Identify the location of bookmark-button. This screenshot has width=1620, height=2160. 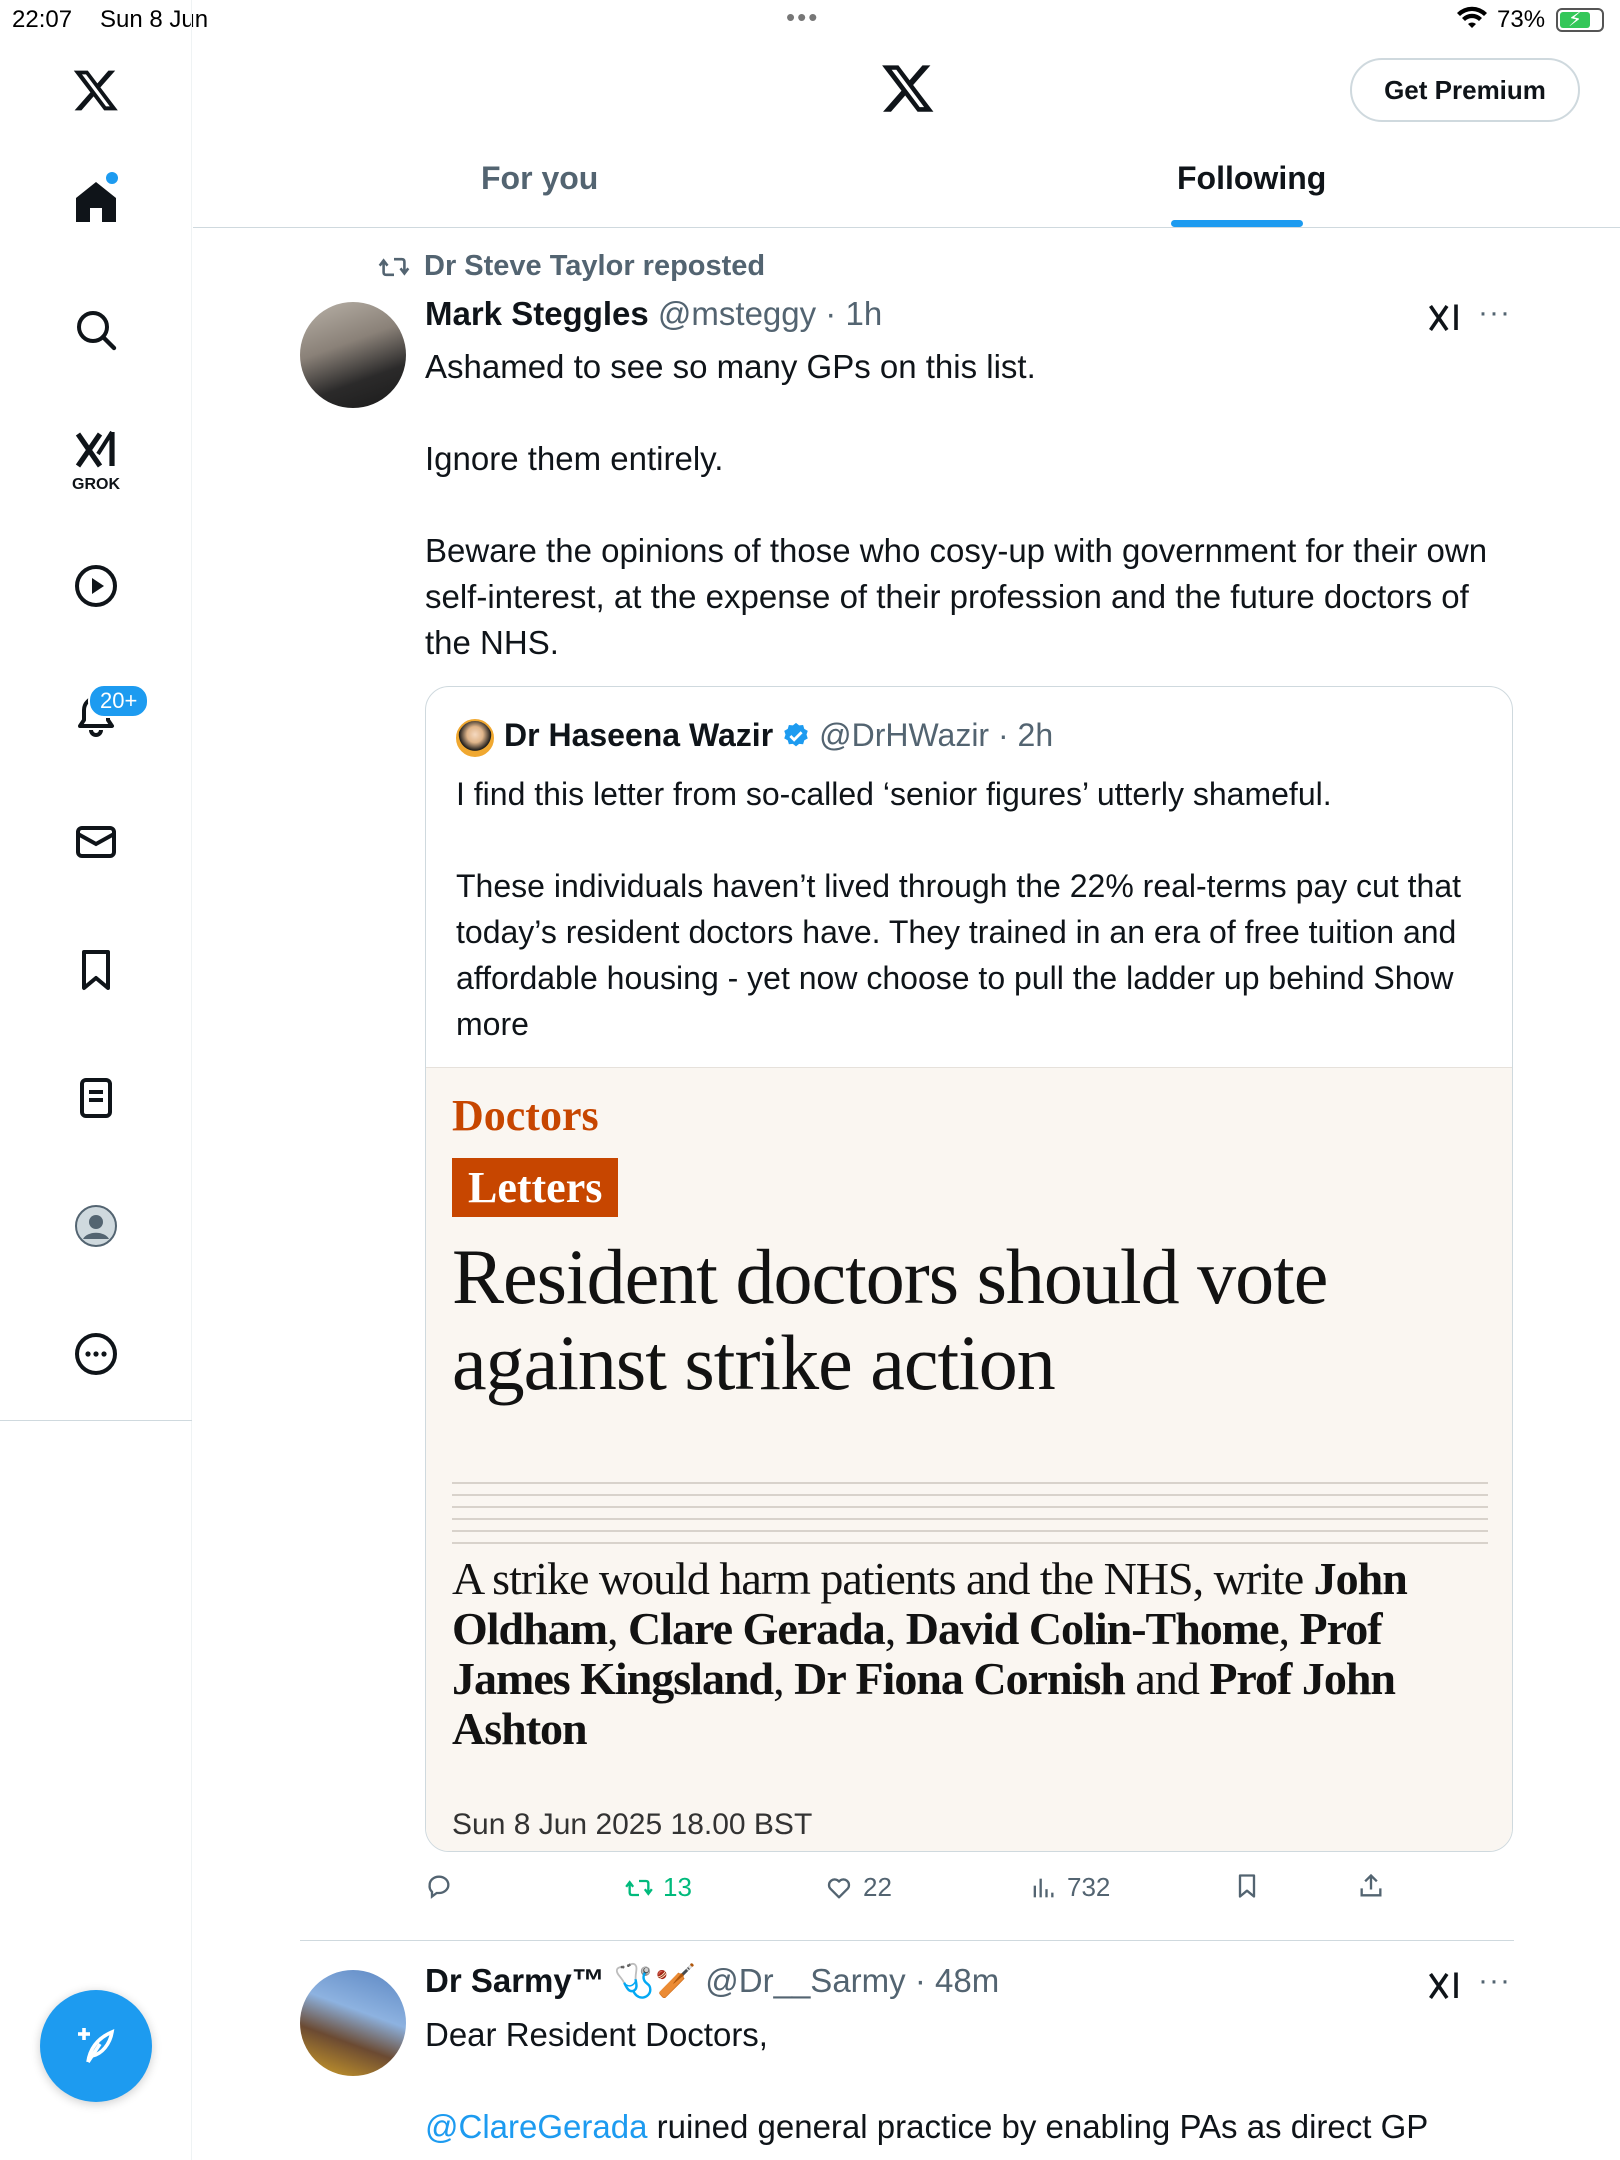
(1247, 1886).